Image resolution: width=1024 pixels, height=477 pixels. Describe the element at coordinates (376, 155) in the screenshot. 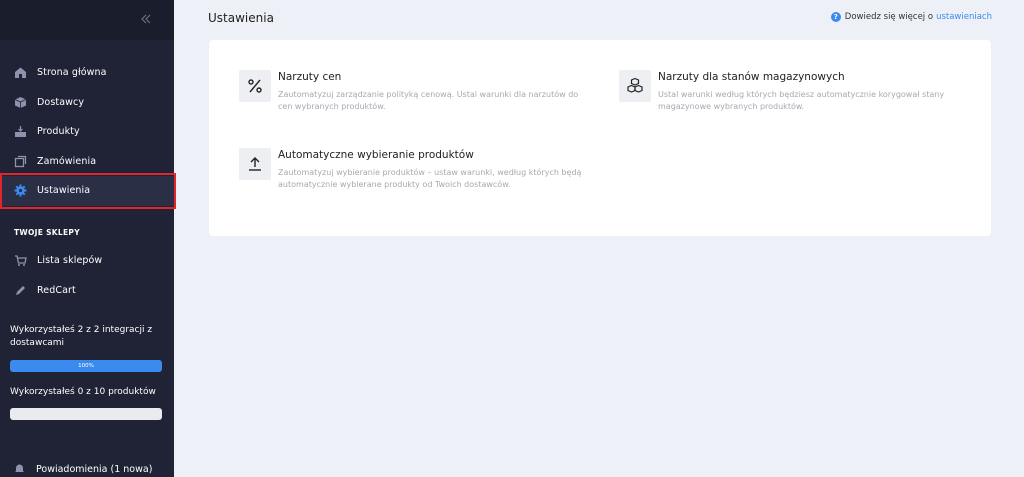

I see `setting-title: Automatyczne wybieranie produktów` at that location.